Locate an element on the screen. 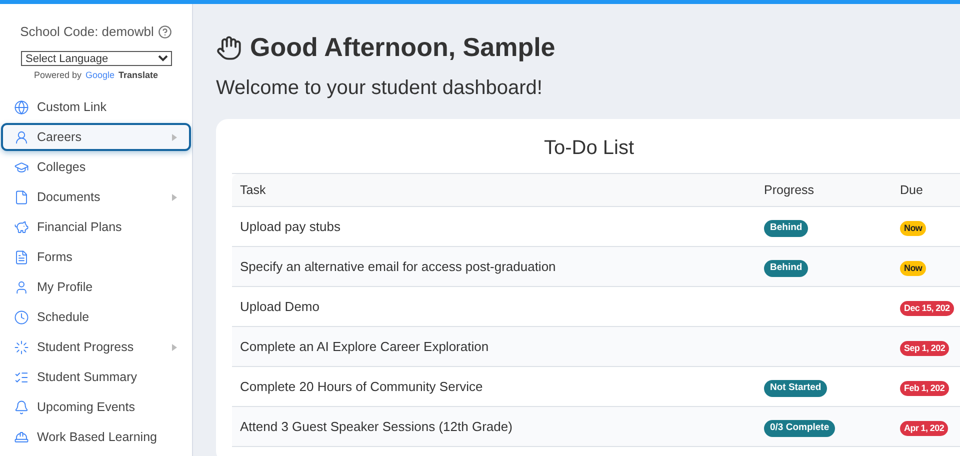 This screenshot has height=456, width=960. sidebar-item-label: Student Progress is located at coordinates (86, 347).